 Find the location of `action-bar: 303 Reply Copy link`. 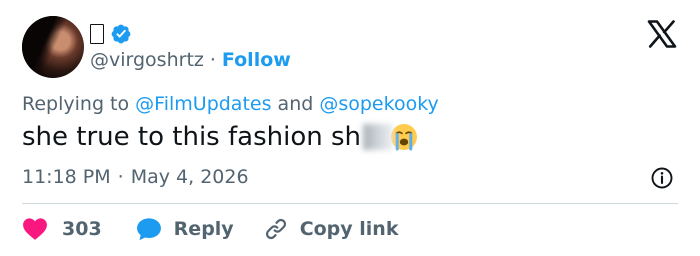

action-bar: 303 Reply Copy link is located at coordinates (210, 229).